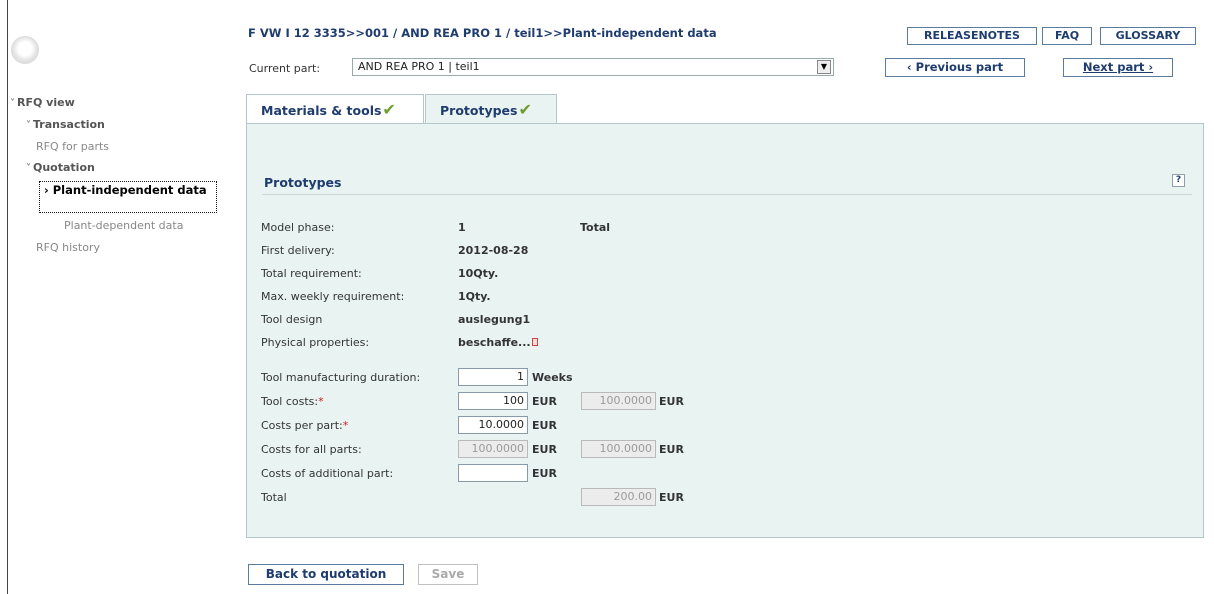  Describe the element at coordinates (544, 449) in the screenshot. I see `costs-all-parts-unit: EUR` at that location.